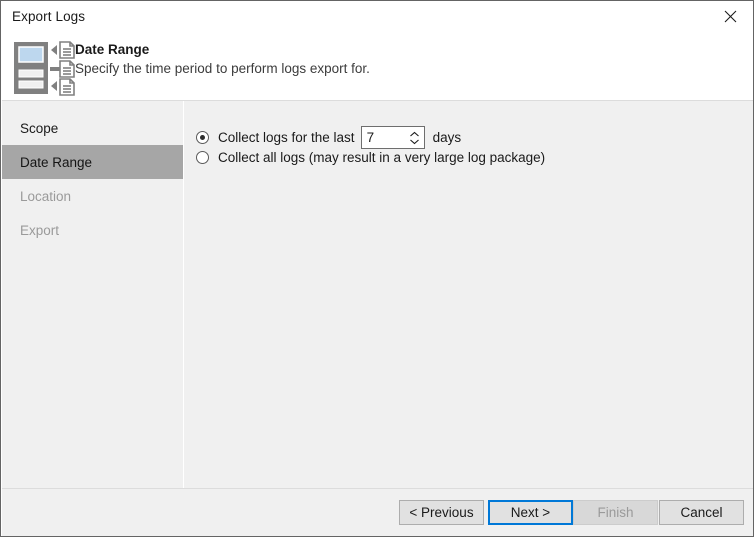  Describe the element at coordinates (530, 512) in the screenshot. I see `next-button: Next >` at that location.